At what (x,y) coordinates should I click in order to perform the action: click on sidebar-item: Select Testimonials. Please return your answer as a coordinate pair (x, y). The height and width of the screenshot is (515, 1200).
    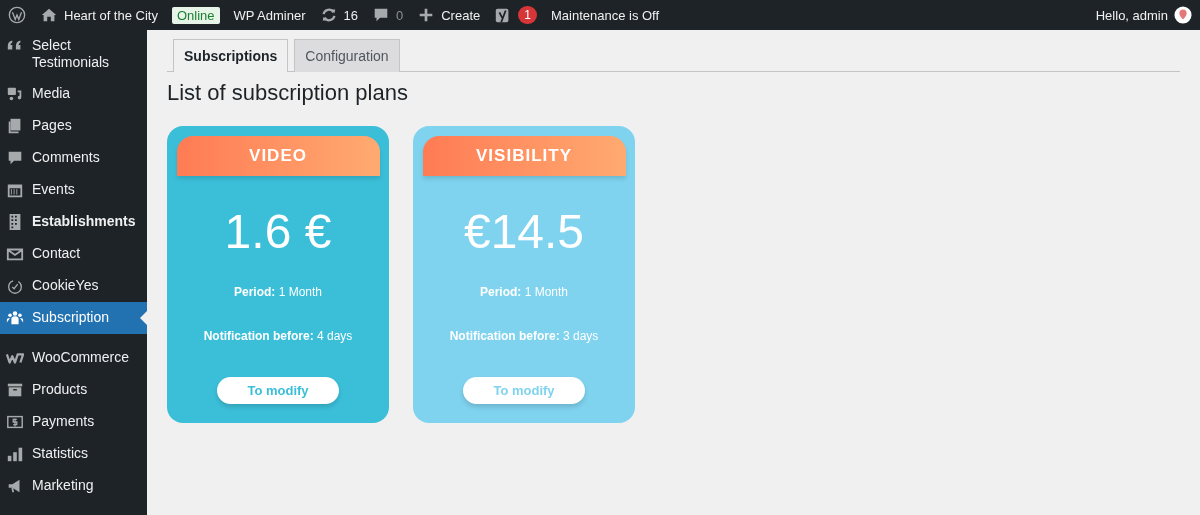
    Looking at the image, I should click on (73, 54).